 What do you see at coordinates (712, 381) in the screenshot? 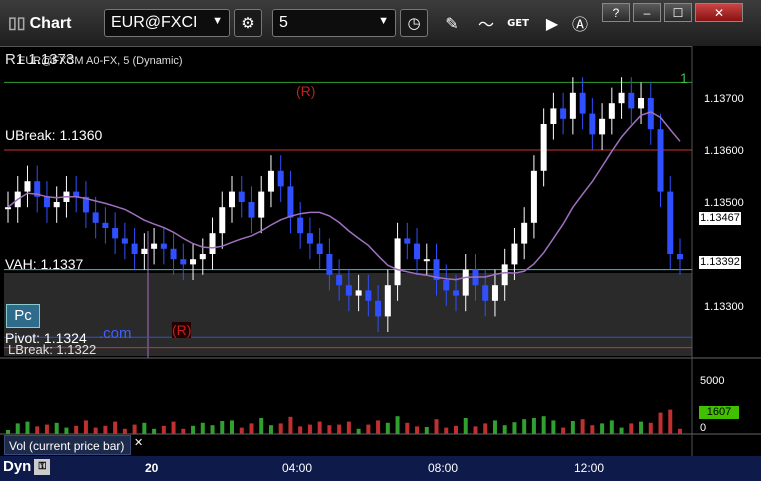
I see `volume-tick: 5000` at bounding box center [712, 381].